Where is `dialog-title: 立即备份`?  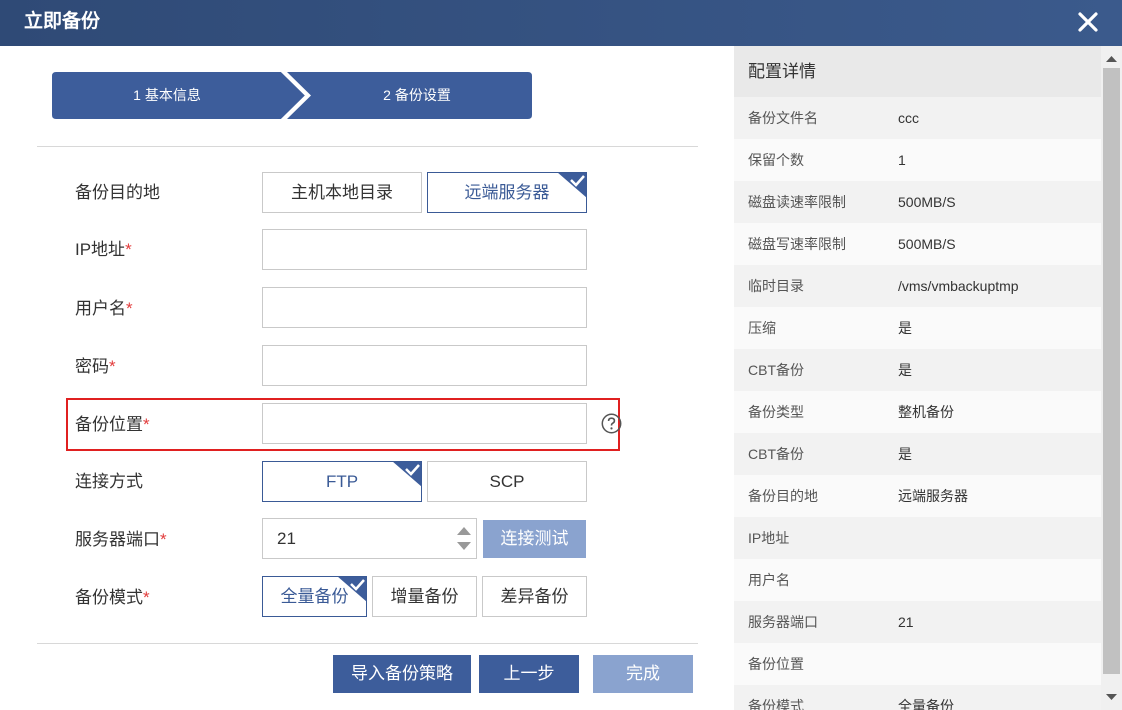 dialog-title: 立即备份 is located at coordinates (62, 21).